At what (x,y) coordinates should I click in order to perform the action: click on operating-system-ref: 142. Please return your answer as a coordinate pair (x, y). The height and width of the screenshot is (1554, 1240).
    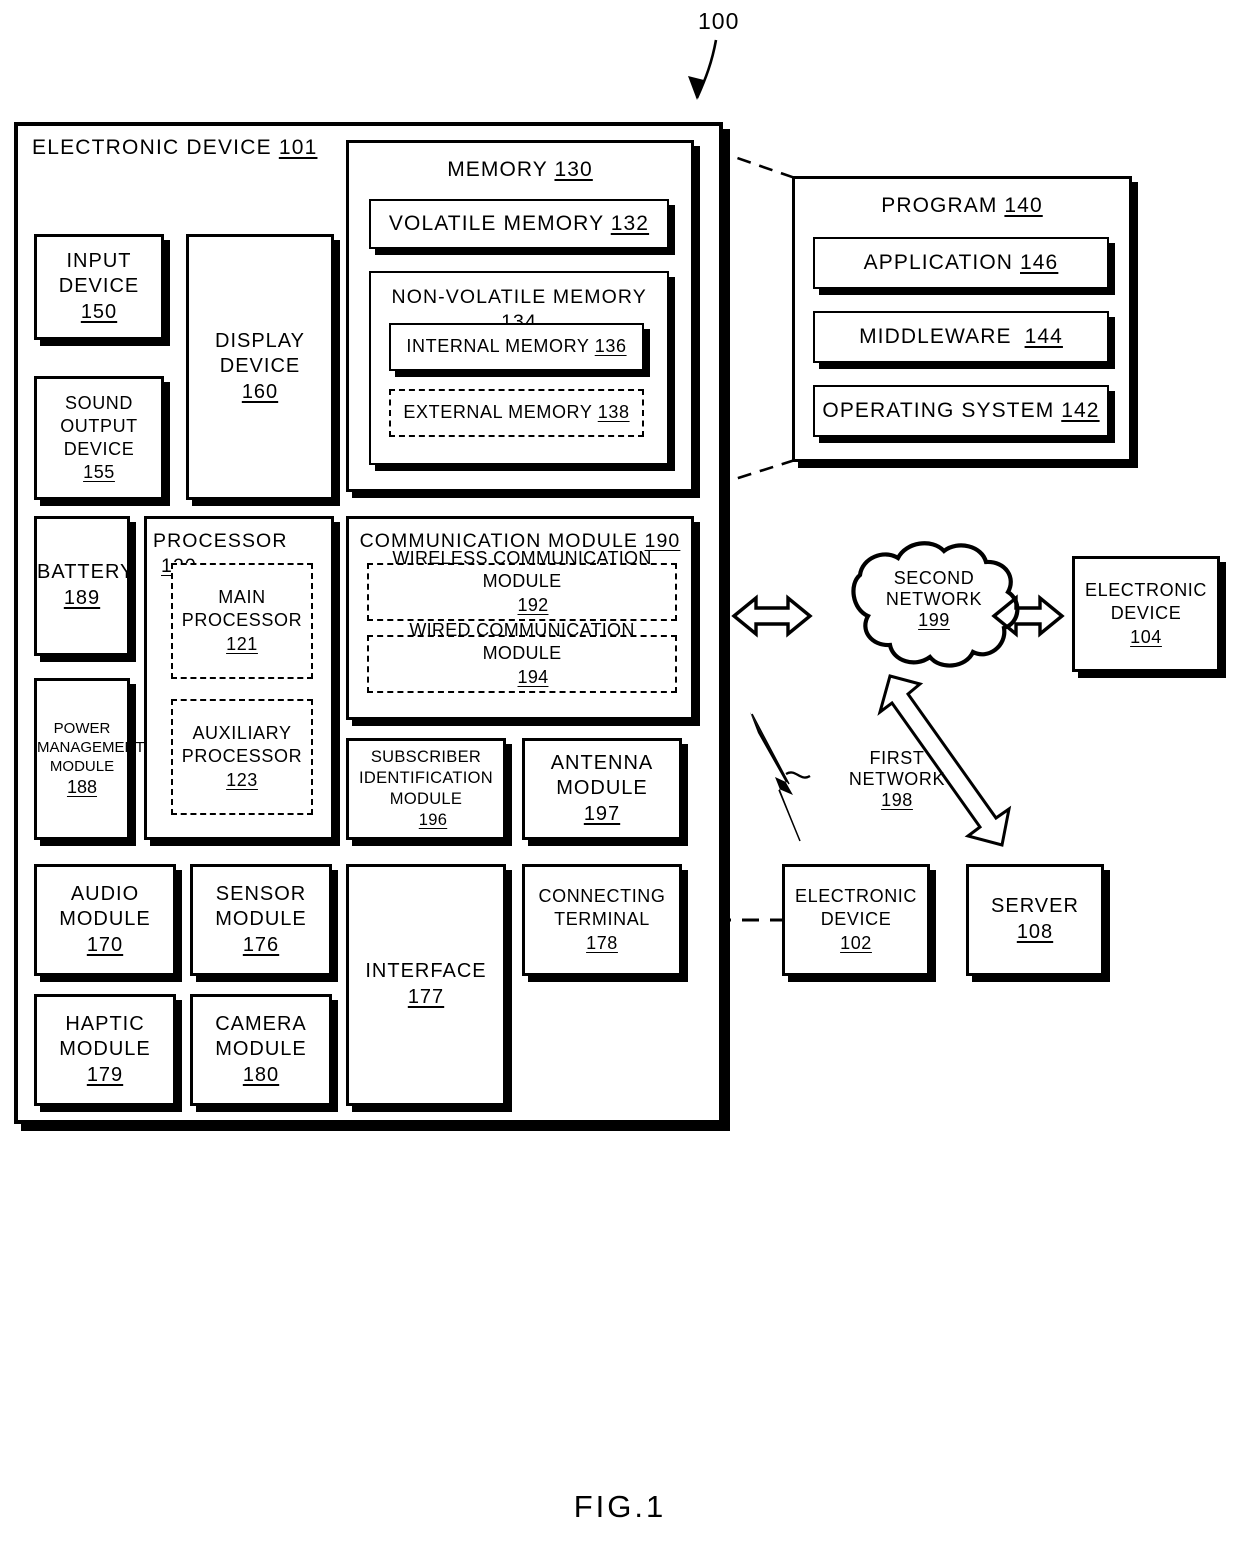
    Looking at the image, I should click on (1080, 410).